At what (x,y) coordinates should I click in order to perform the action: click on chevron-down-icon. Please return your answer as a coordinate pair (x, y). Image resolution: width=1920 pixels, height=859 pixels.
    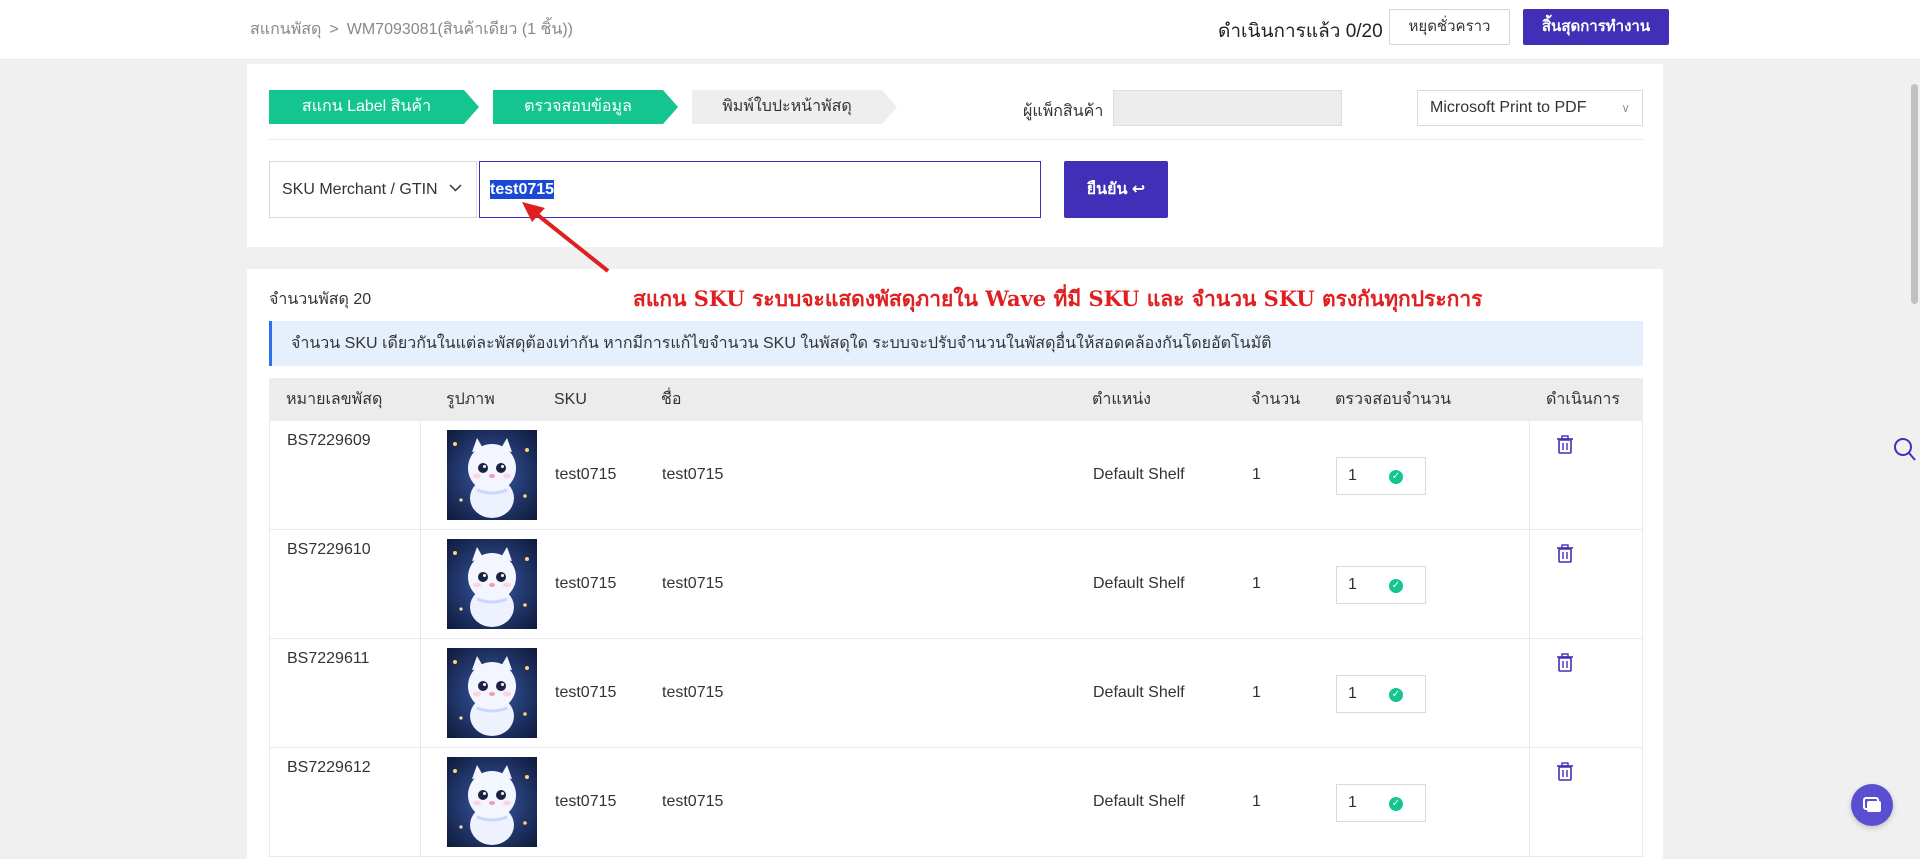
    Looking at the image, I should click on (455, 189).